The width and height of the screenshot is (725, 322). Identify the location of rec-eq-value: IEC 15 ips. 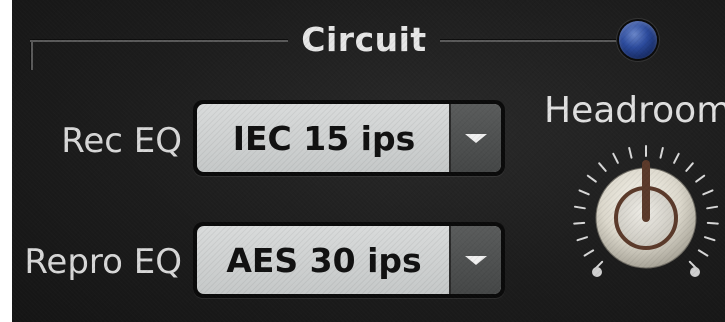
(324, 138).